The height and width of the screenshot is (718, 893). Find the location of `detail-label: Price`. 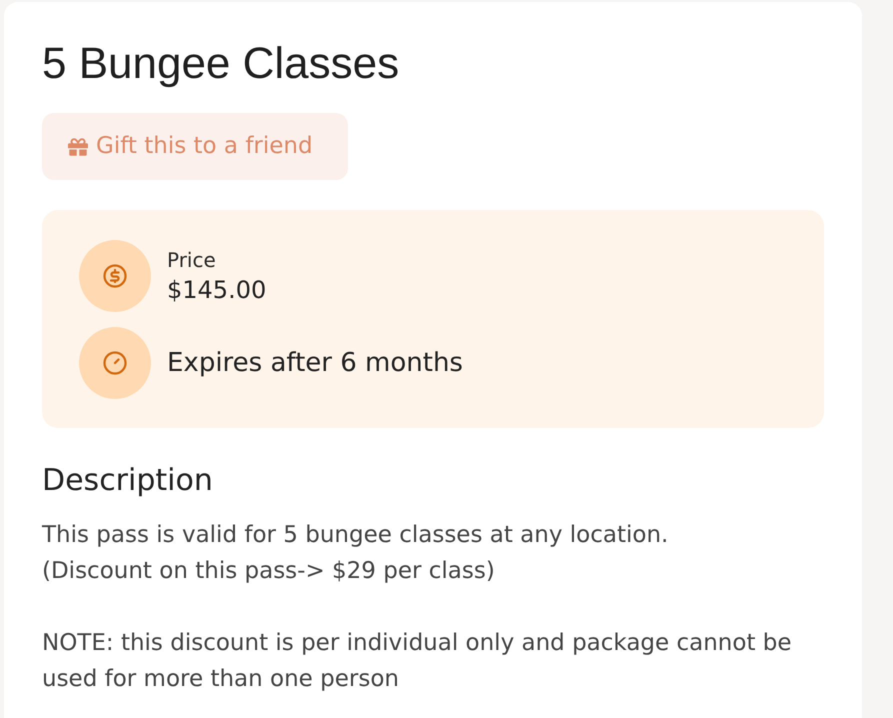

detail-label: Price is located at coordinates (192, 260).